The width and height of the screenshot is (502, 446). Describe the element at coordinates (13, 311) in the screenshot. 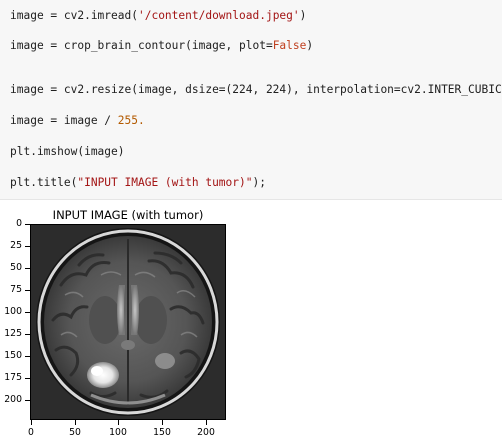

I see `y-tick-label: 100` at that location.